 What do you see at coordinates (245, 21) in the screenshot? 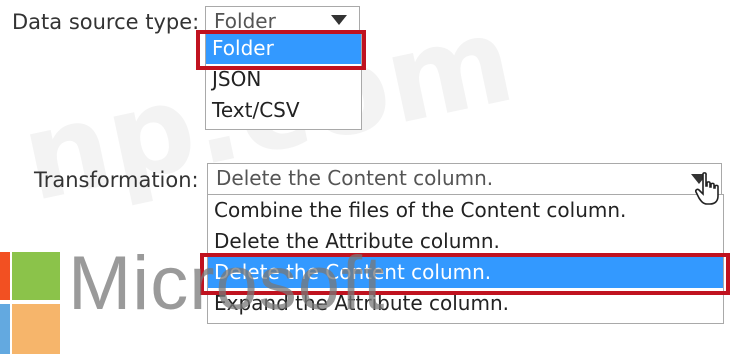
I see `data-source-type-selected-value: Folder` at bounding box center [245, 21].